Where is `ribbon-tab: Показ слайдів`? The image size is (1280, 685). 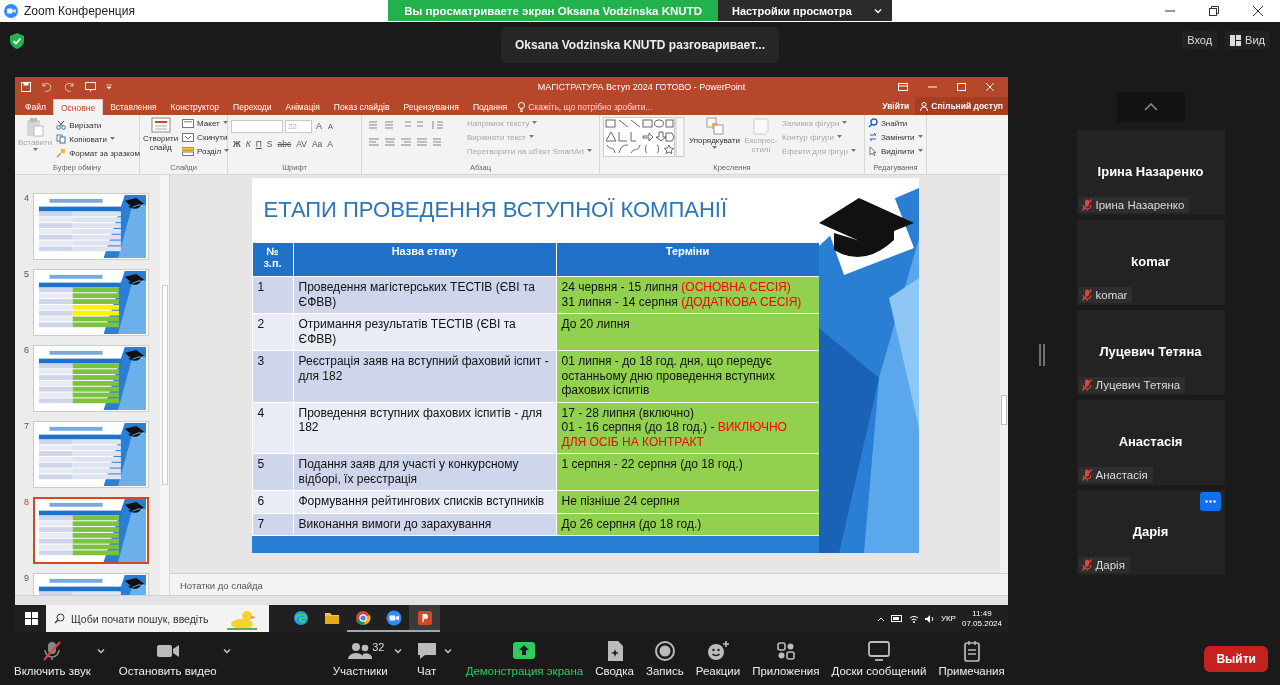 ribbon-tab: Показ слайдів is located at coordinates (361, 107).